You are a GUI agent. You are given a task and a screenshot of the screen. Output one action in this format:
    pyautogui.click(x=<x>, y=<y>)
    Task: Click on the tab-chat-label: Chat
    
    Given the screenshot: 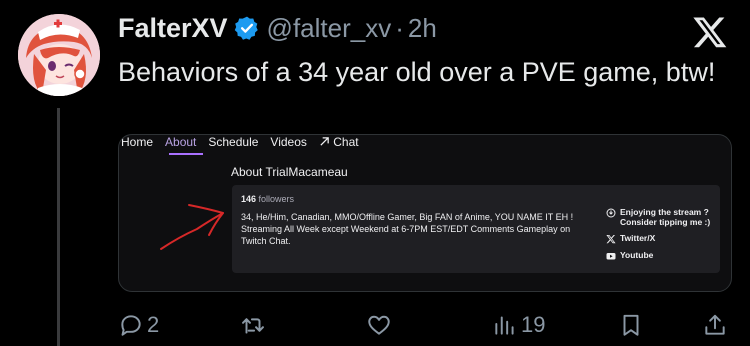 What is the action you would take?
    pyautogui.click(x=346, y=142)
    